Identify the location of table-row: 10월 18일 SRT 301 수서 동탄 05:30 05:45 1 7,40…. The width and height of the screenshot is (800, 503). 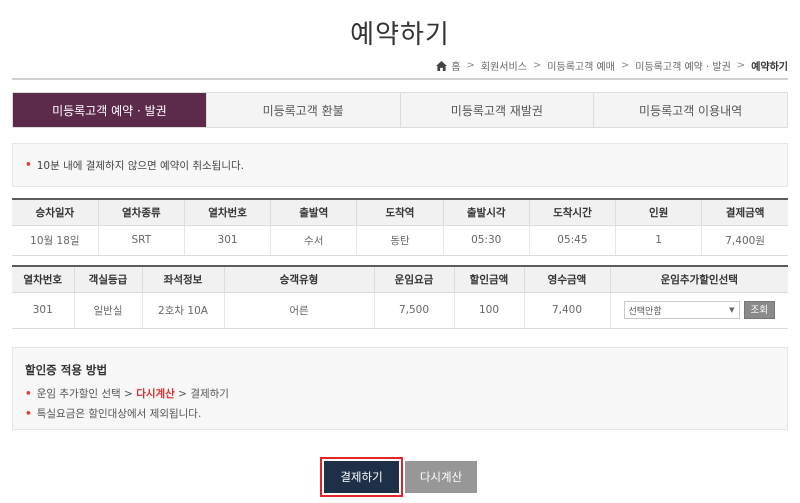
(400, 240).